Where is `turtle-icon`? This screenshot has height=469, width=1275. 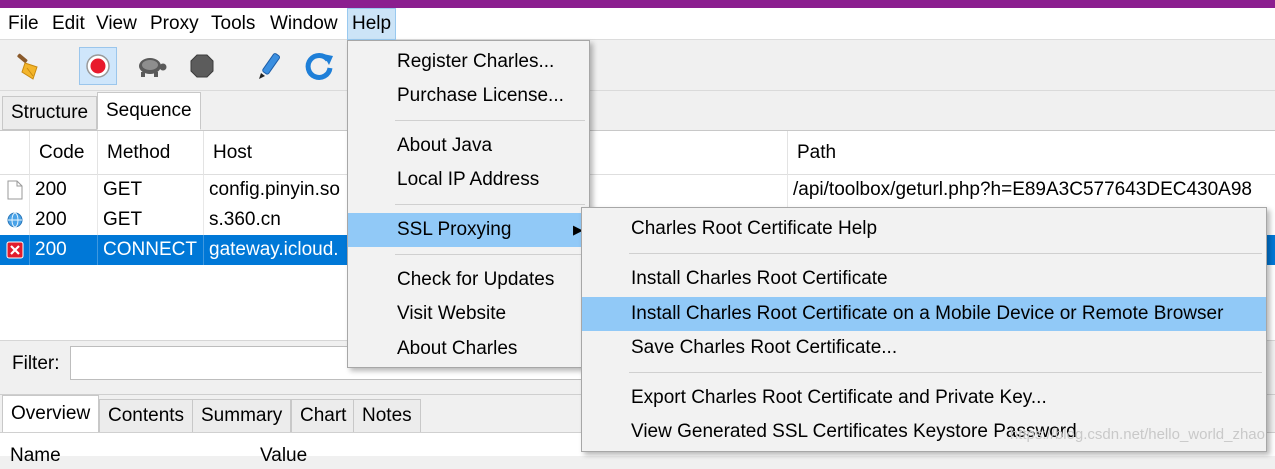 turtle-icon is located at coordinates (153, 67).